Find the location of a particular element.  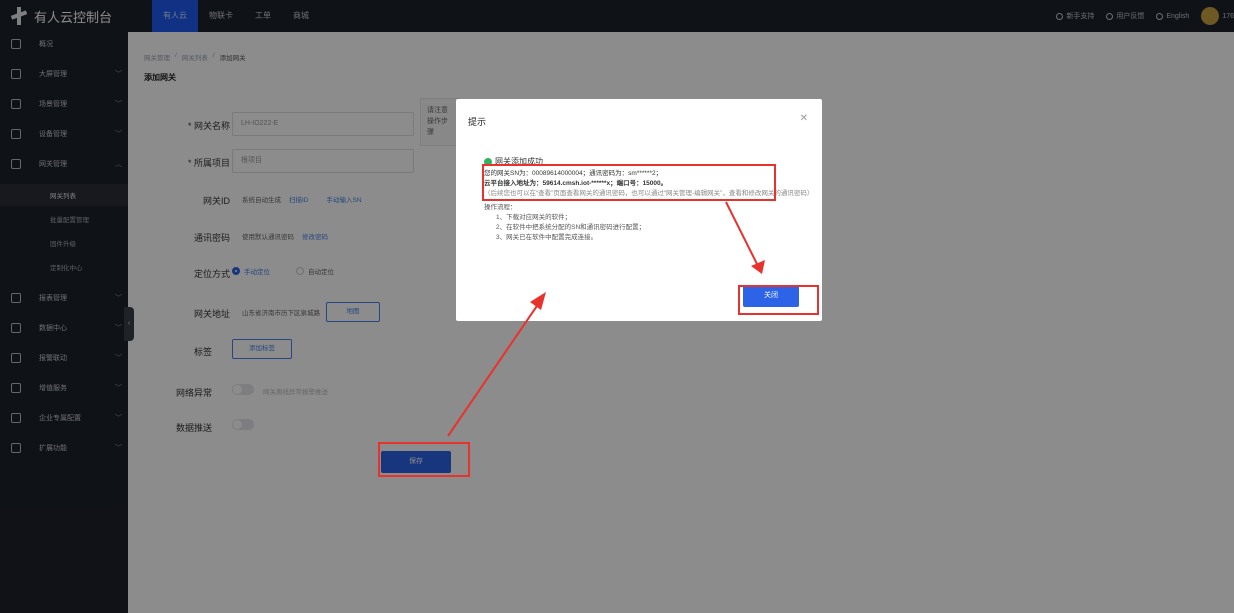

arrowhead-down-icon is located at coordinates (758, 267).